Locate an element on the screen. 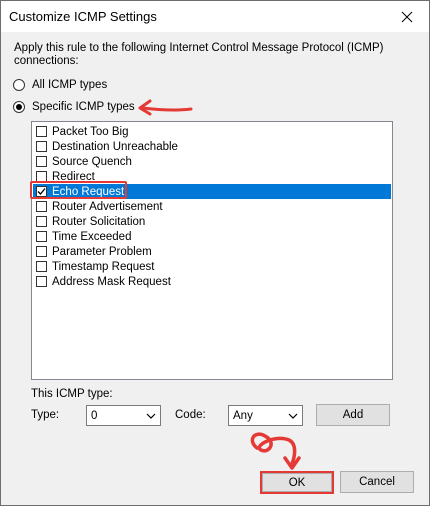 The image size is (430, 506). radio-all-icmp-types: All ICMP types is located at coordinates (60, 85).